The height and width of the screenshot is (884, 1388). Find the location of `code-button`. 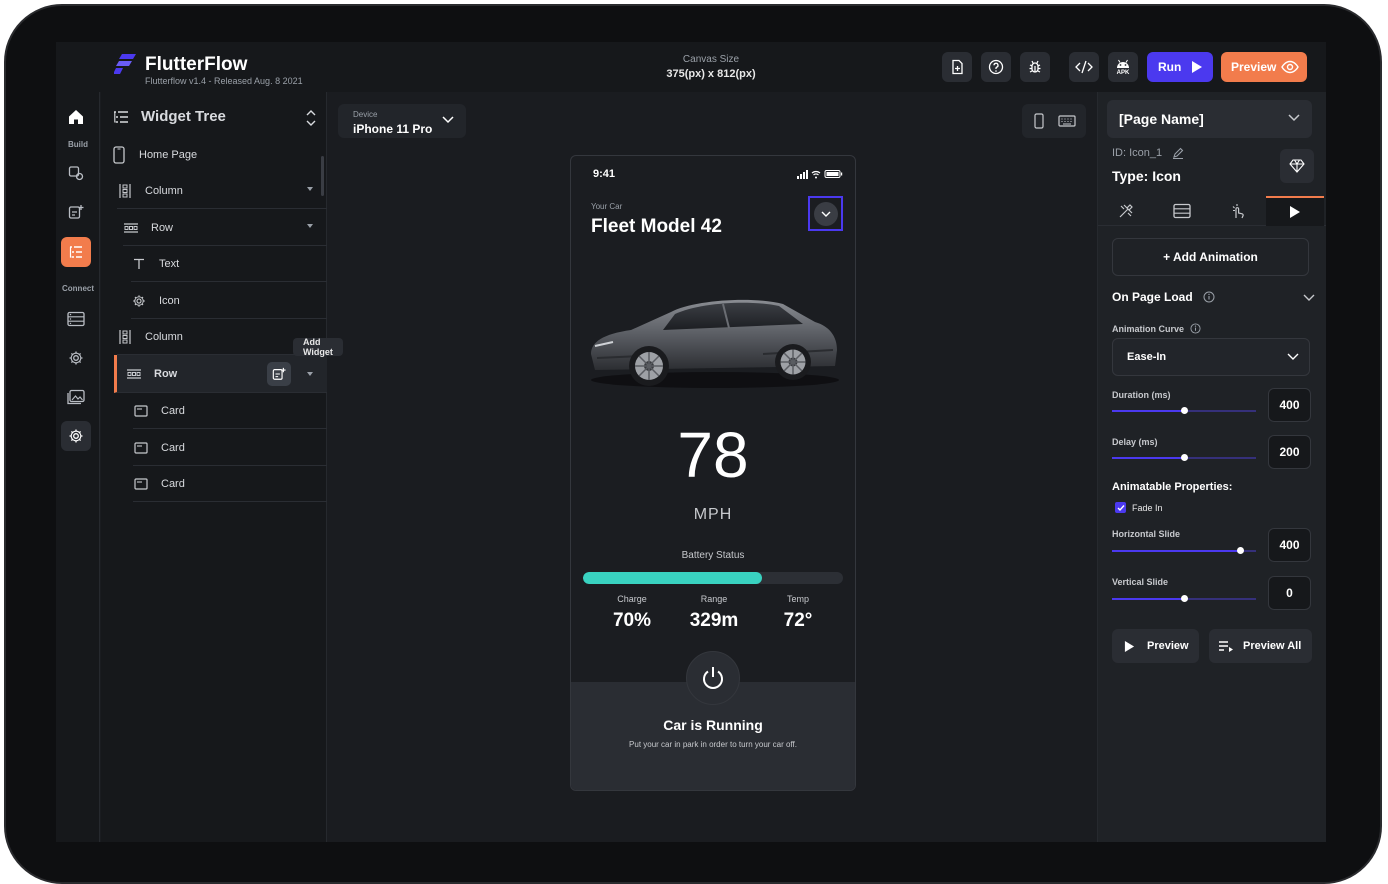

code-button is located at coordinates (1084, 67).